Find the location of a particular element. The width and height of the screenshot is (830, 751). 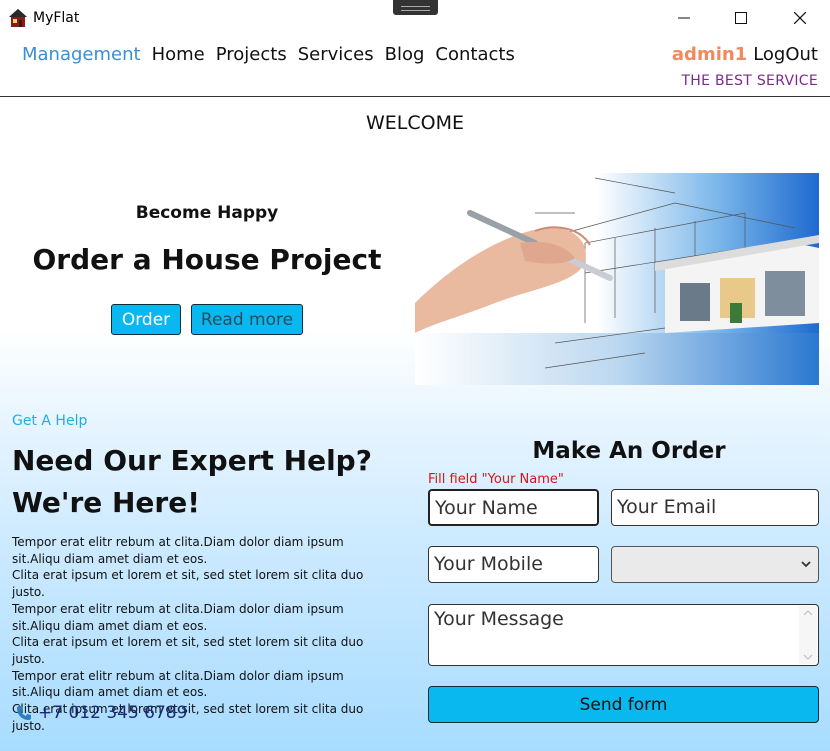

user-area: admin1 LogOut is located at coordinates (745, 54).